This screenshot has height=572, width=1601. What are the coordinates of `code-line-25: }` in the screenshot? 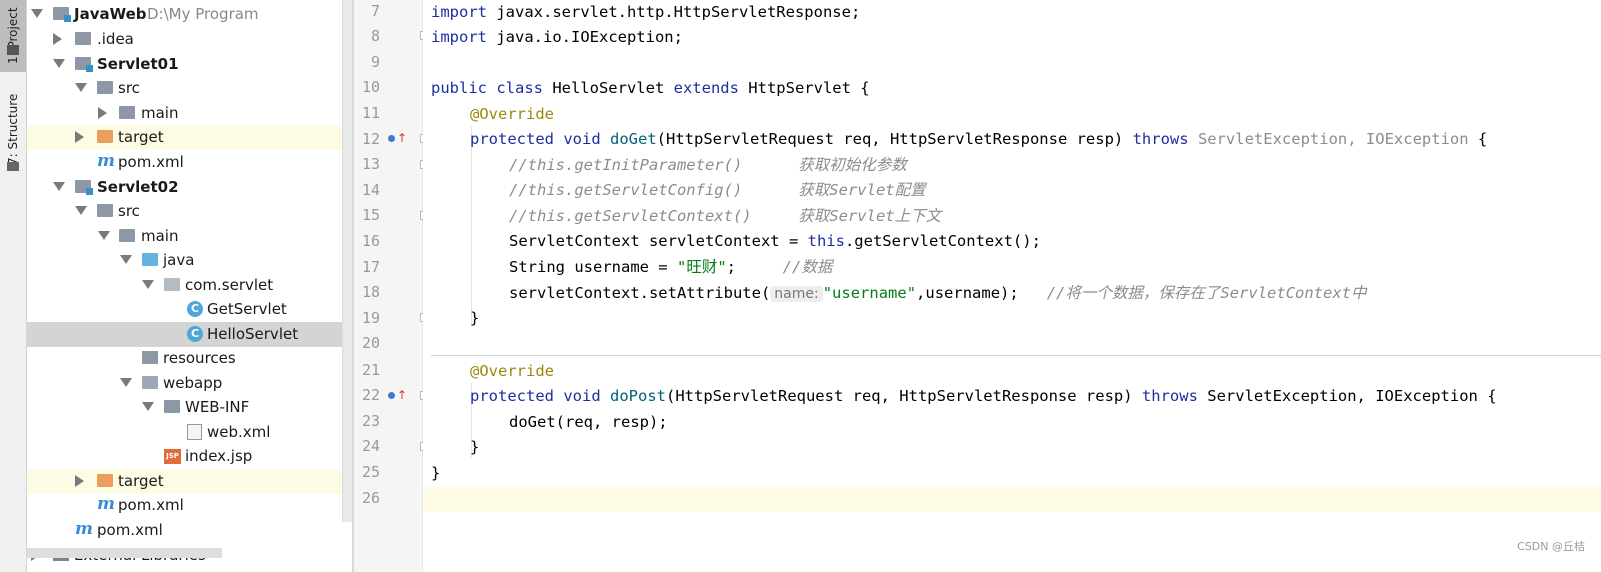 It's located at (436, 473).